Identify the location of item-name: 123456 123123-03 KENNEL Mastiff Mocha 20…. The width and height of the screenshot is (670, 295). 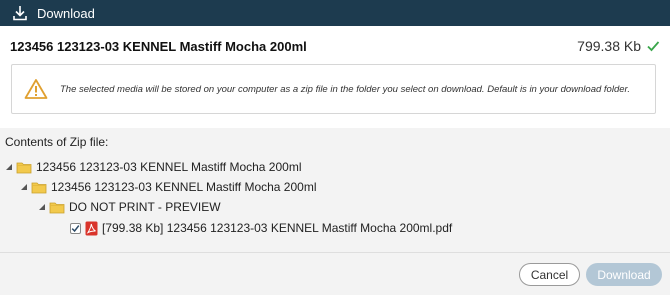
(158, 46).